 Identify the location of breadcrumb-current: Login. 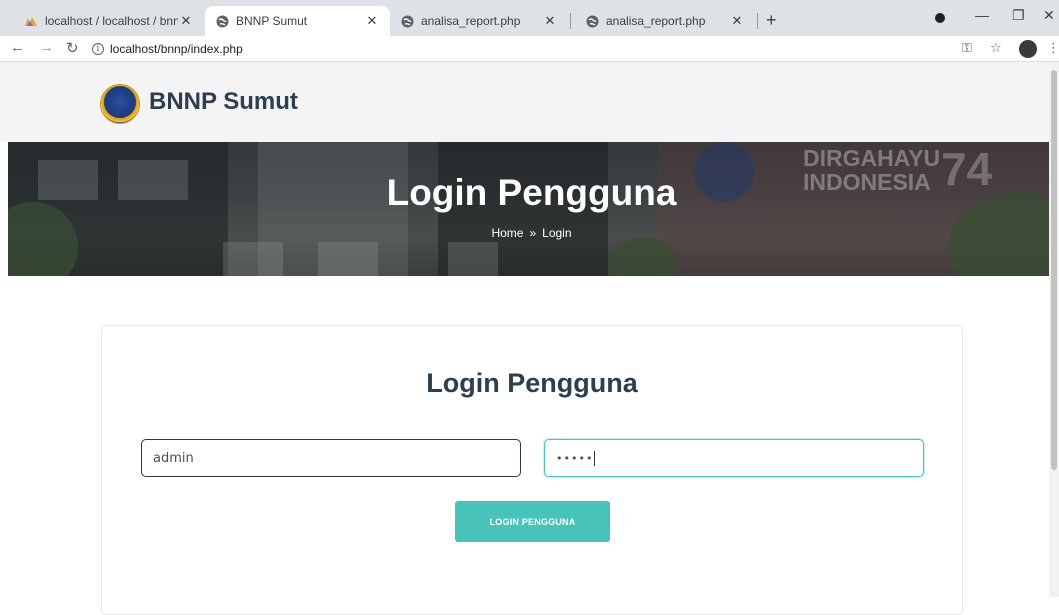
(557, 233).